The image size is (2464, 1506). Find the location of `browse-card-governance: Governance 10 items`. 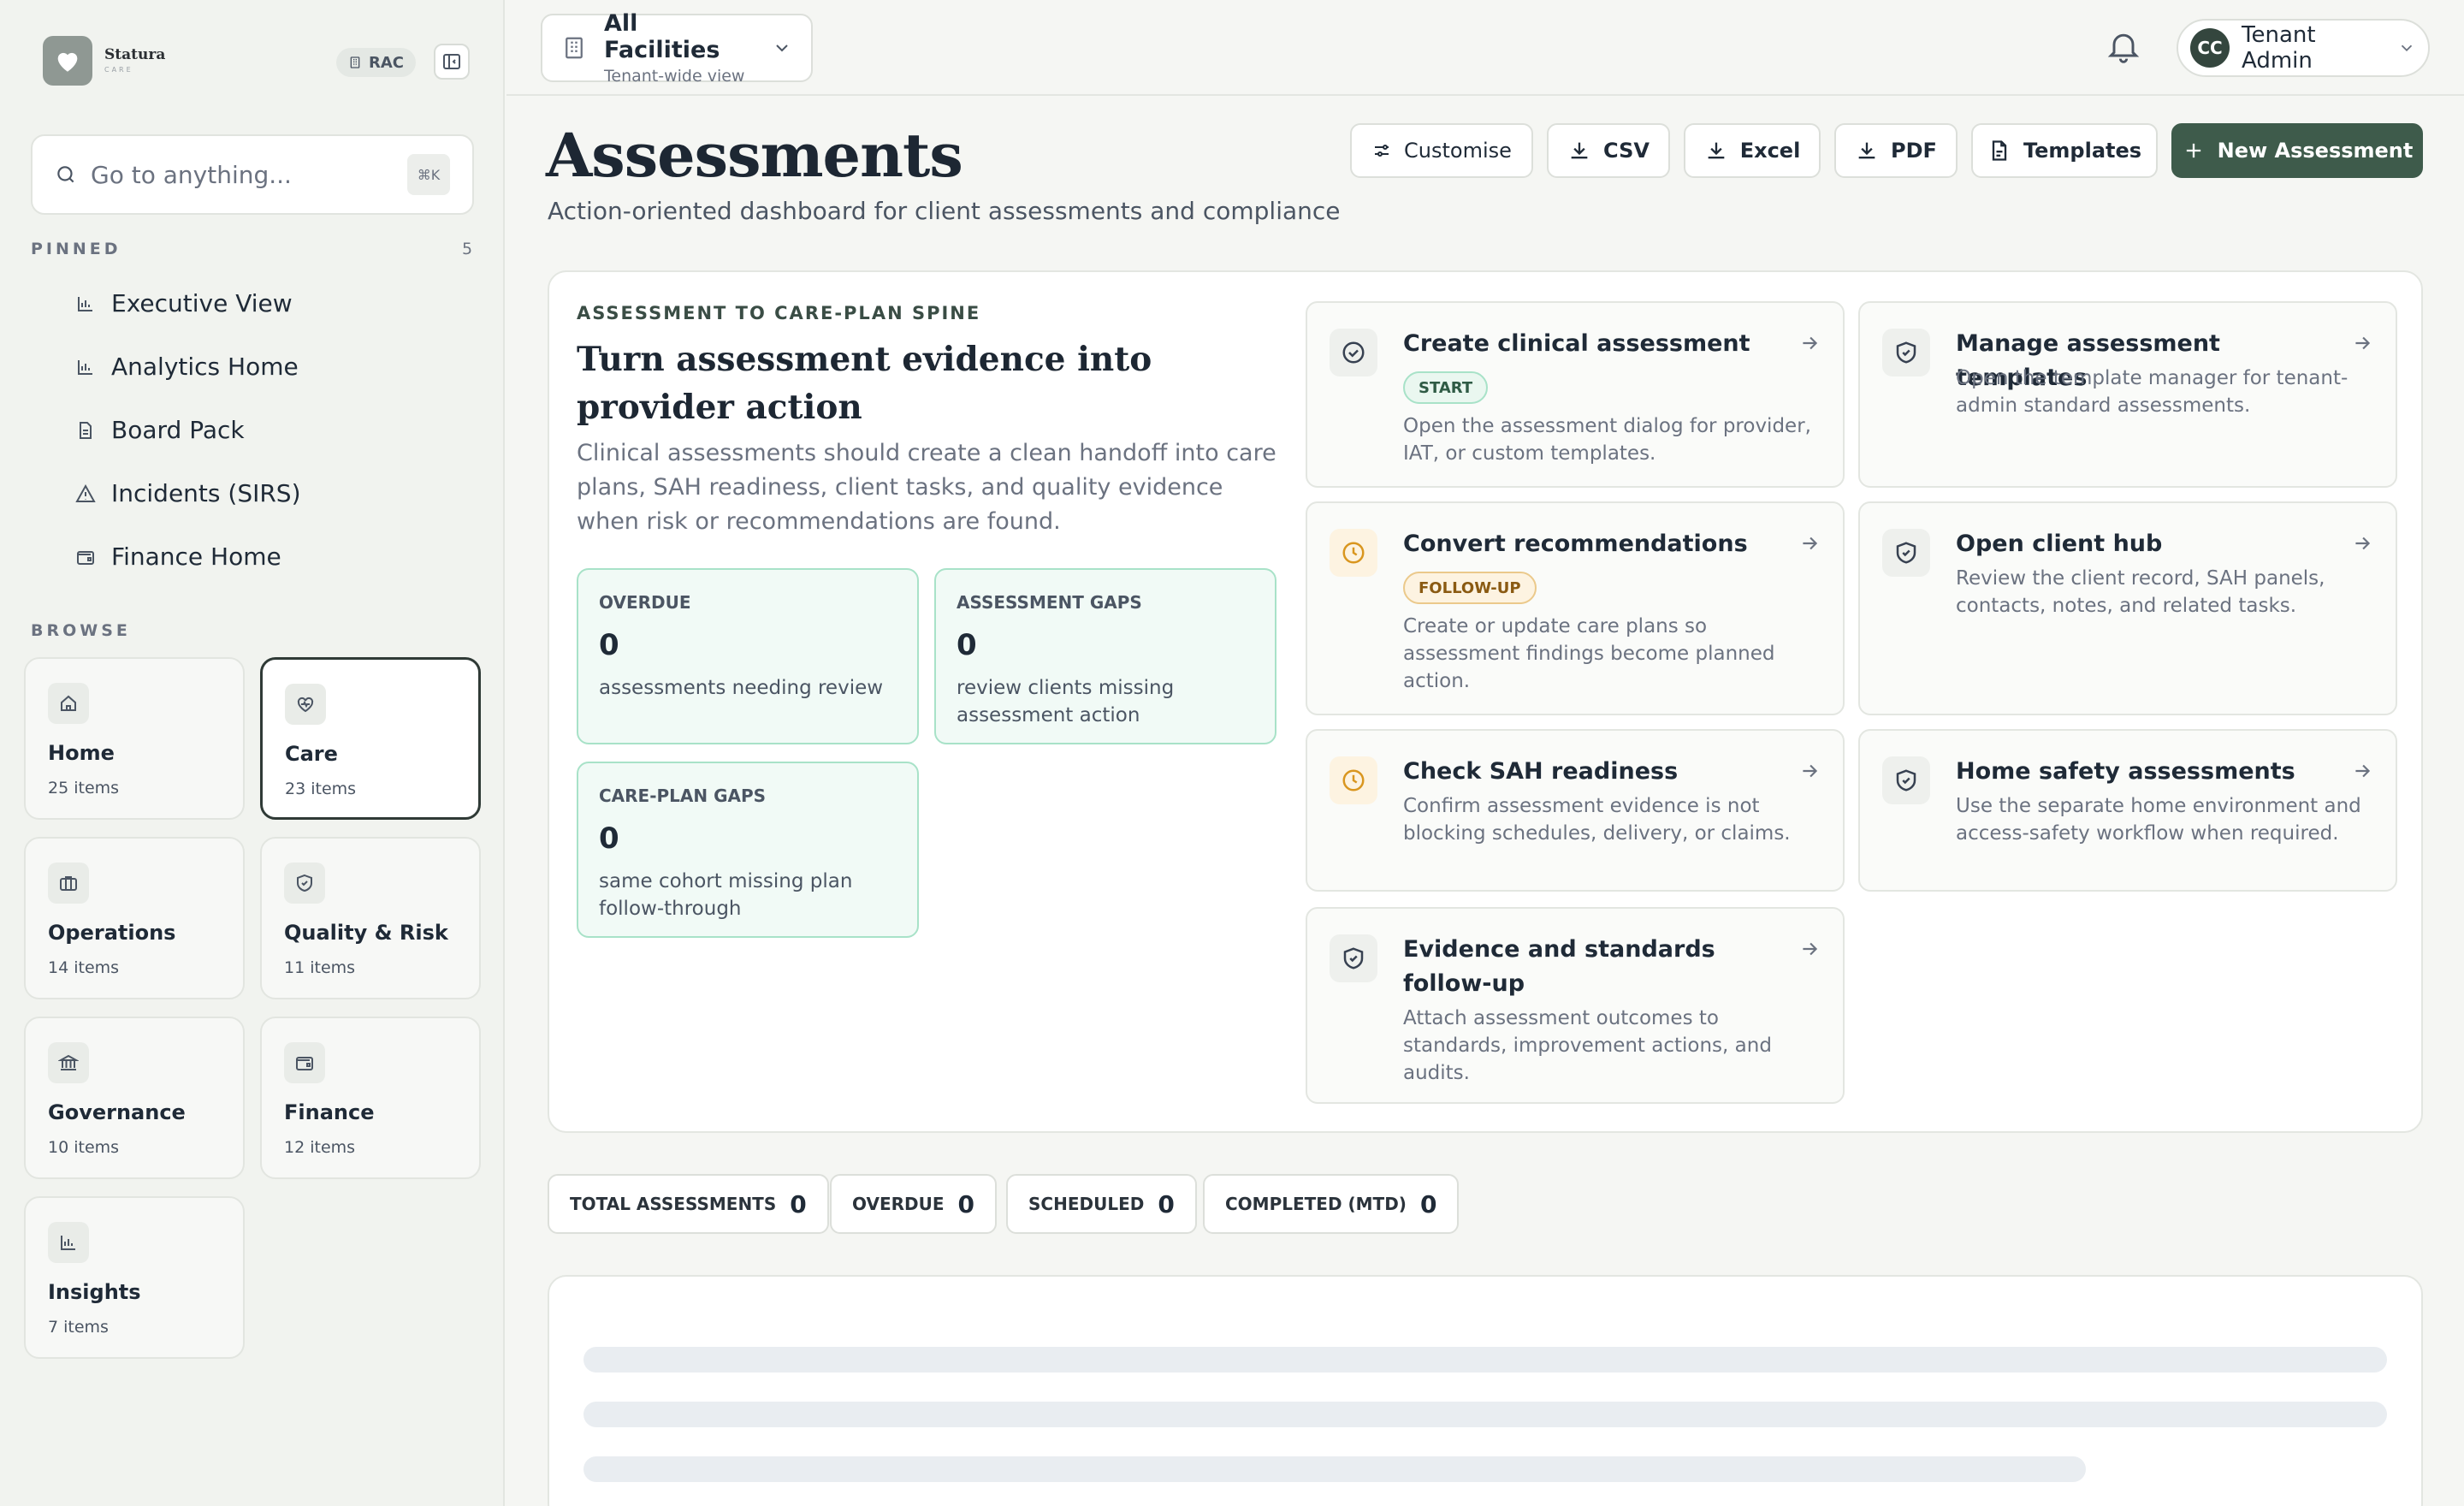

browse-card-governance: Governance 10 items is located at coordinates (134, 1098).